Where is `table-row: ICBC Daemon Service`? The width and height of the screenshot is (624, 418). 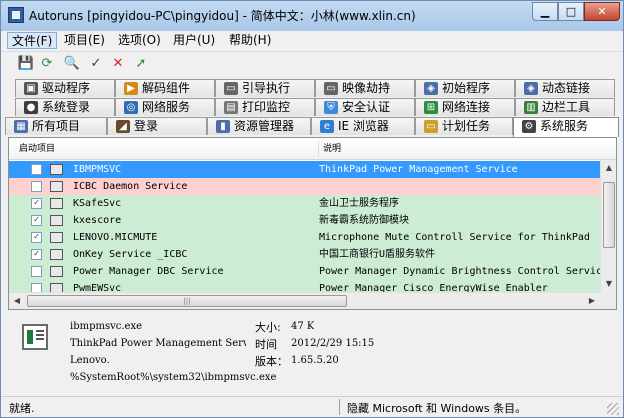
table-row: ICBC Daemon Service is located at coordinates (304, 186).